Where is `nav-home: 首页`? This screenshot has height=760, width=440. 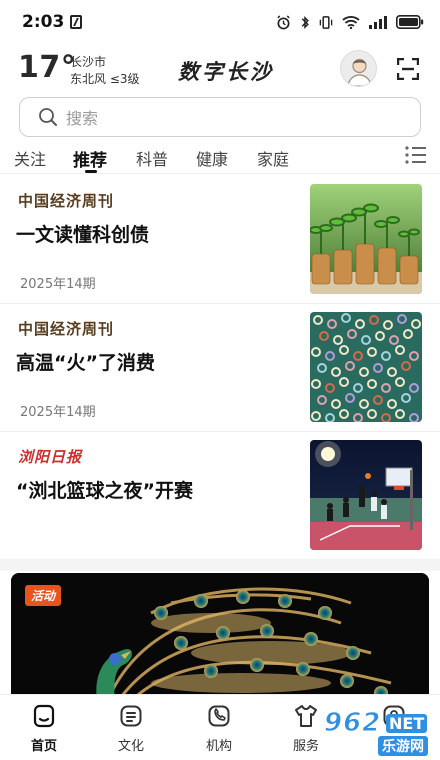 nav-home: 首页 is located at coordinates (44, 728).